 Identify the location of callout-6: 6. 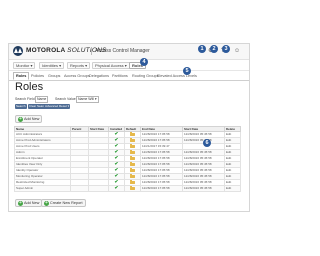
(207, 143).